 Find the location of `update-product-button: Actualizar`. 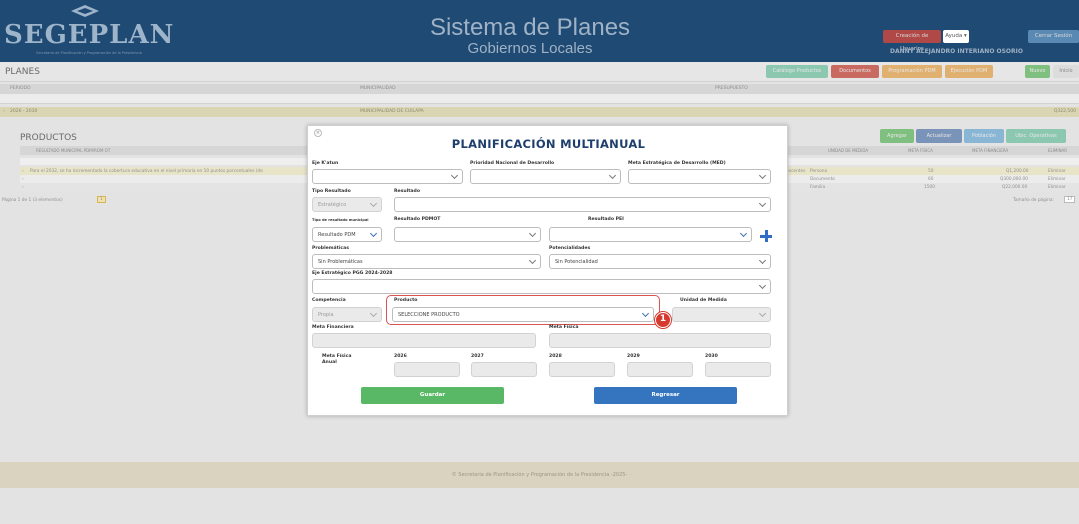

update-product-button: Actualizar is located at coordinates (939, 136).